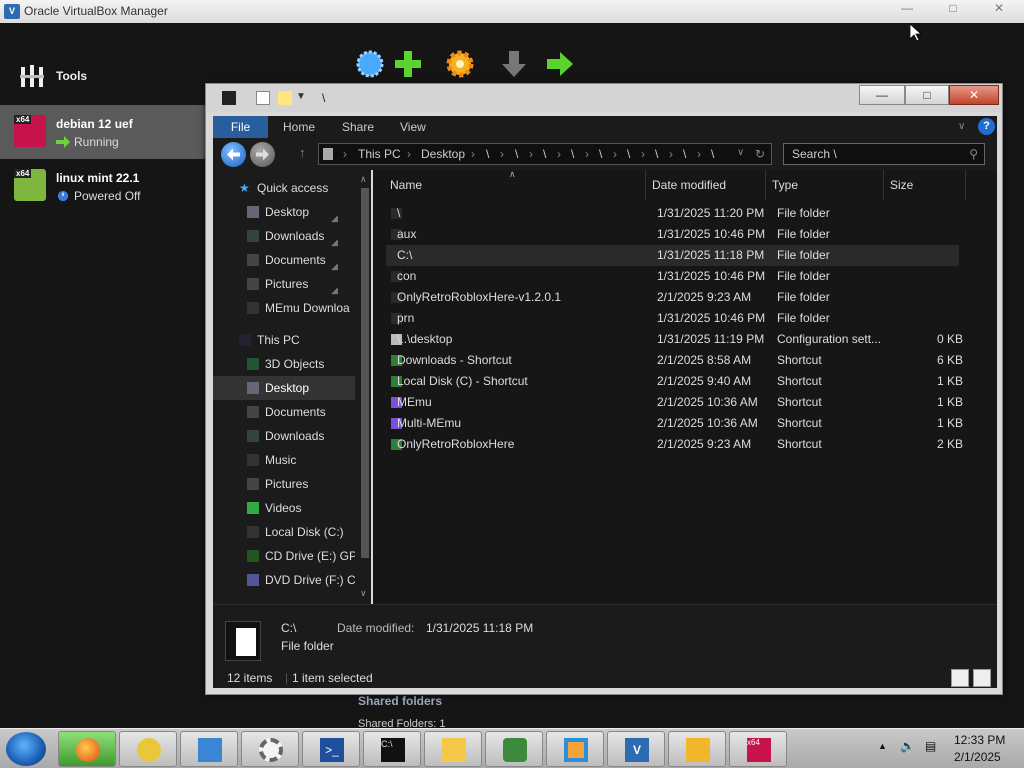  Describe the element at coordinates (284, 308) in the screenshot. I see `nav-memu-downloads: MEmu Downloa` at that location.